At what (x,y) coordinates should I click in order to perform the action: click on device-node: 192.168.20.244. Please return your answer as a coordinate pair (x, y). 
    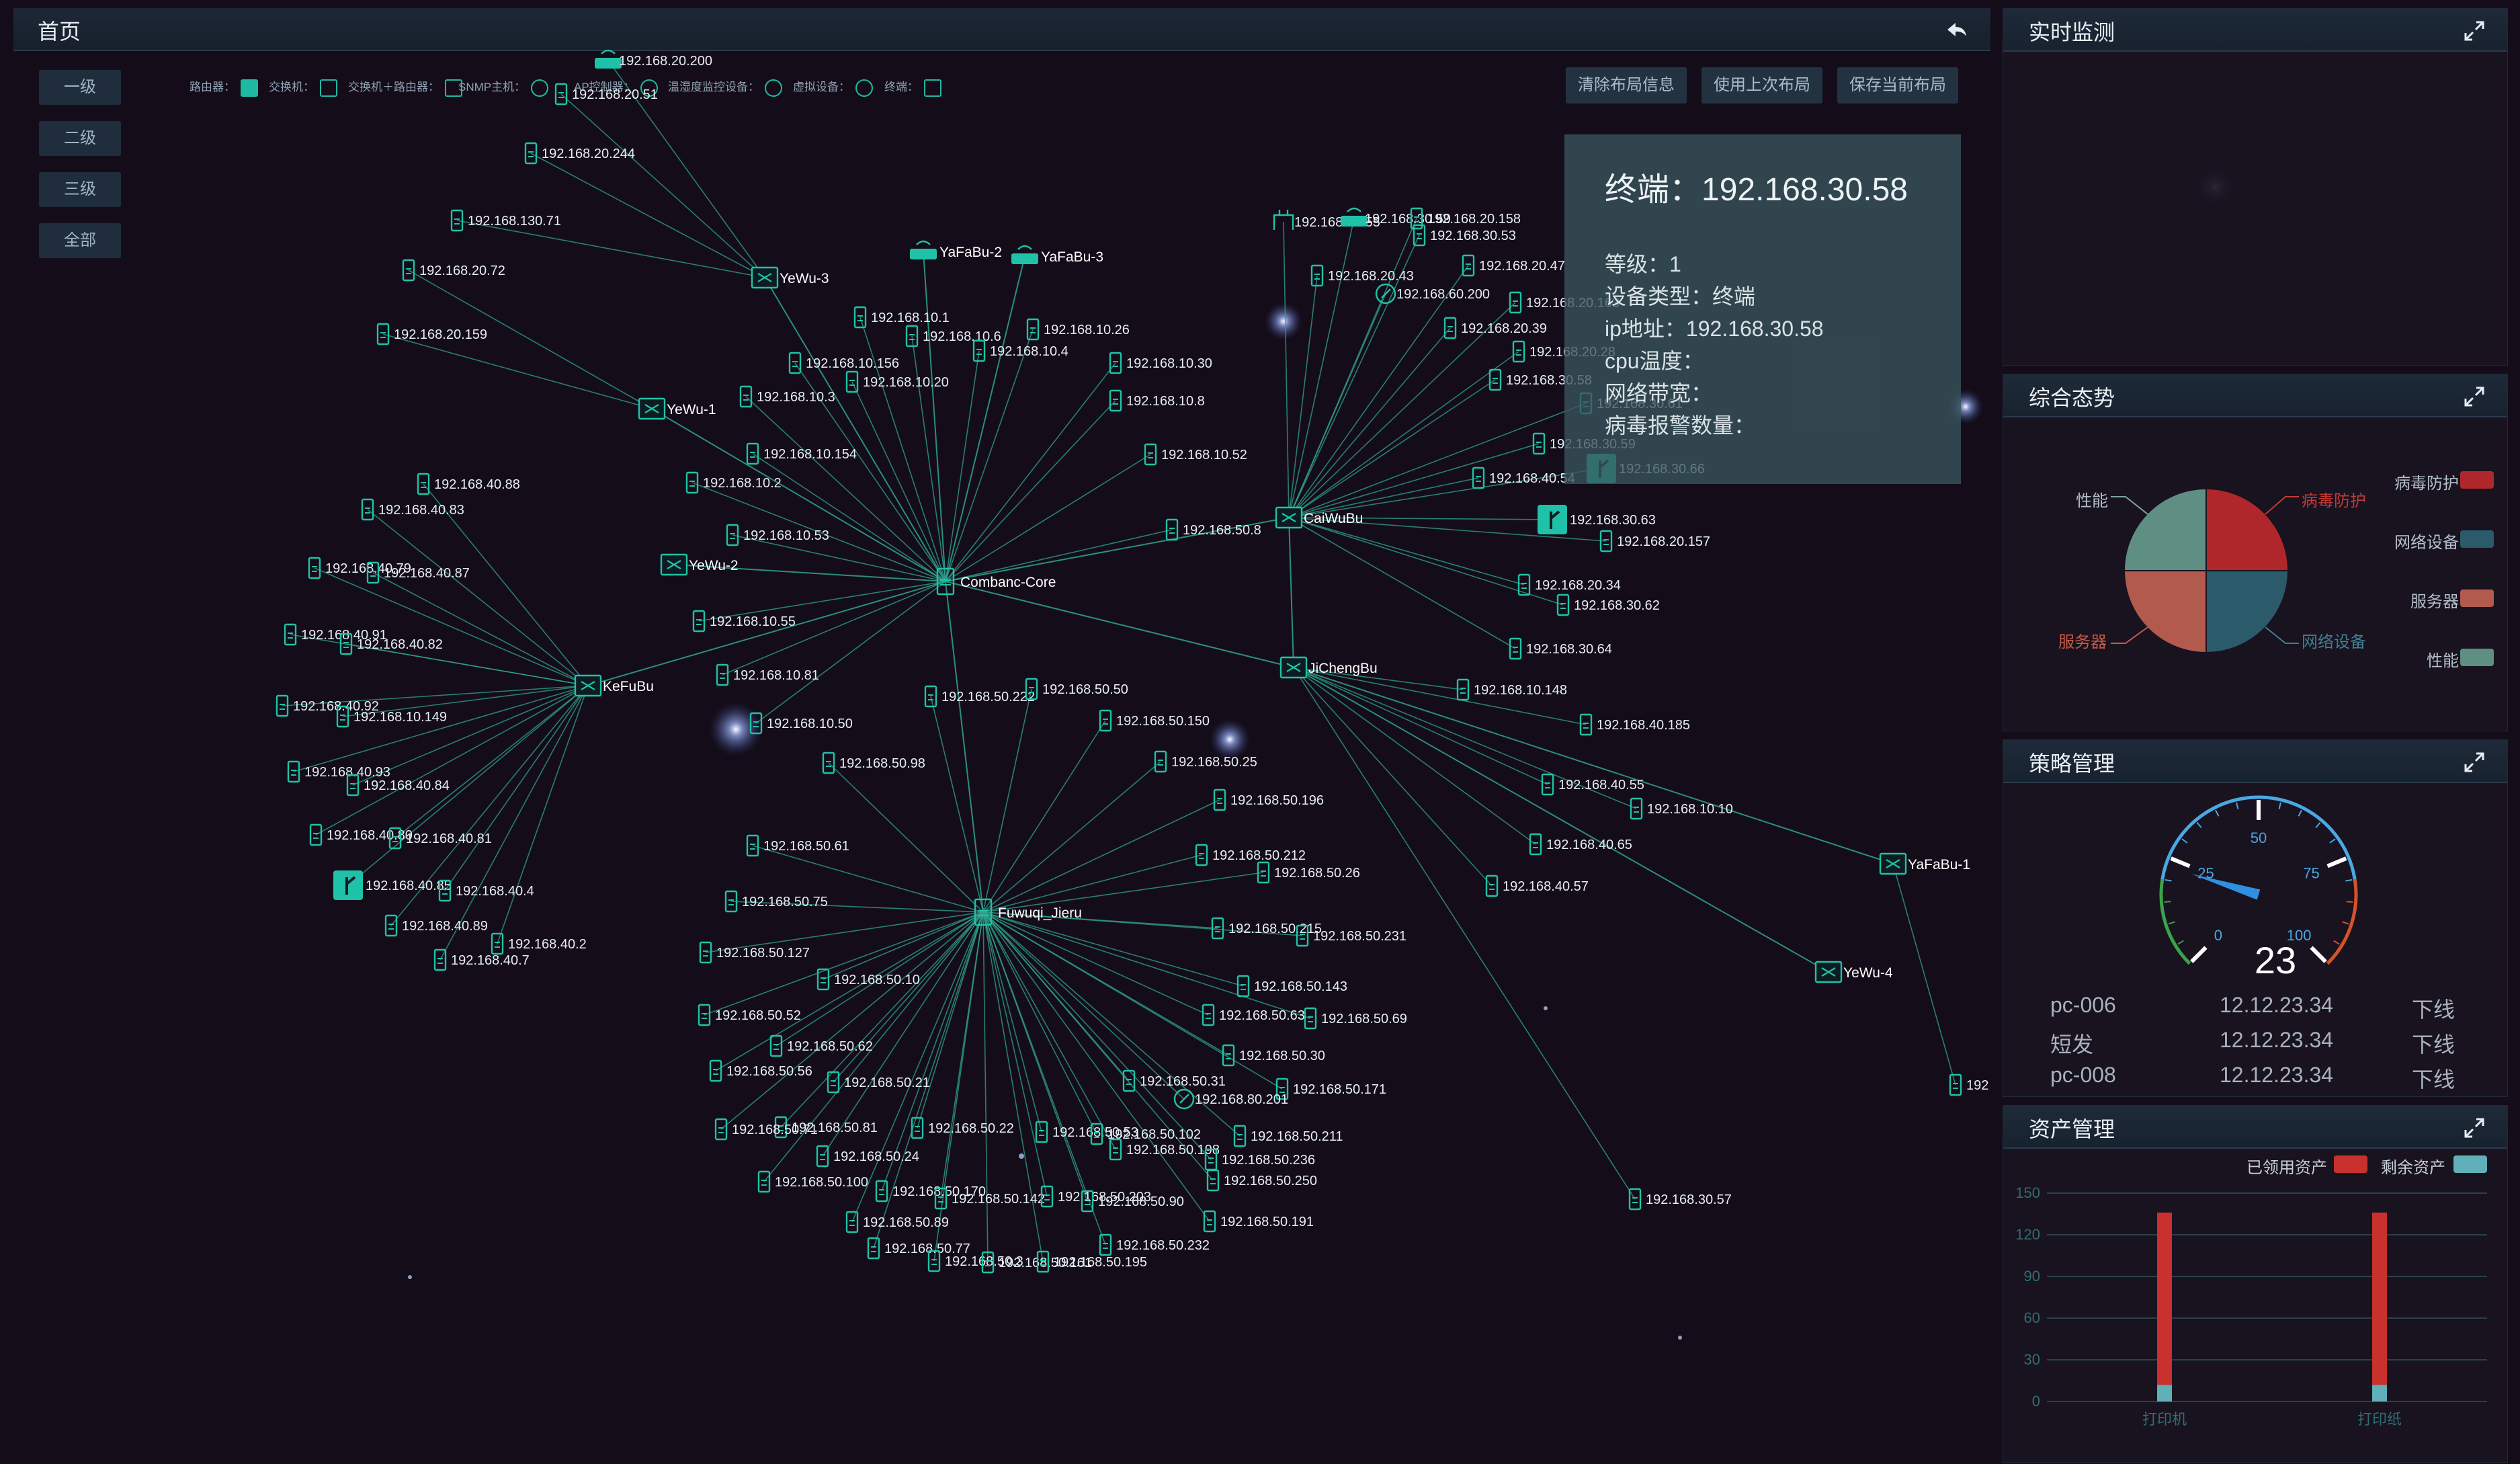
    Looking at the image, I should click on (579, 153).